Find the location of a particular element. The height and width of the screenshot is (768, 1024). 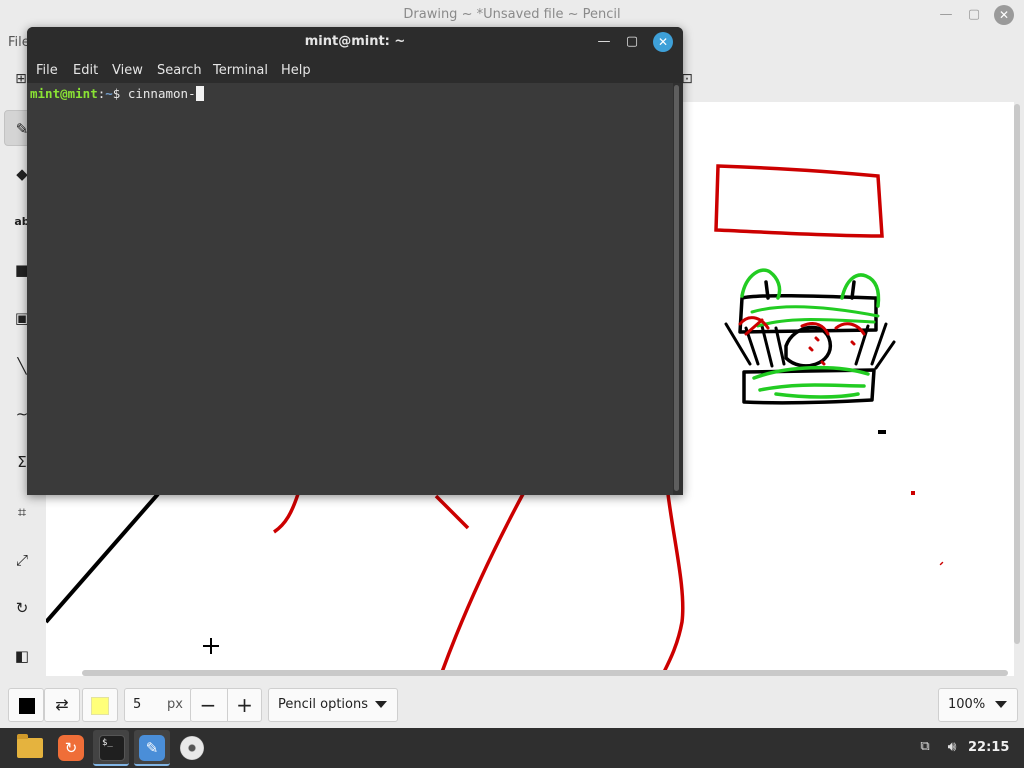

update-icon: ↻ is located at coordinates (71, 748).